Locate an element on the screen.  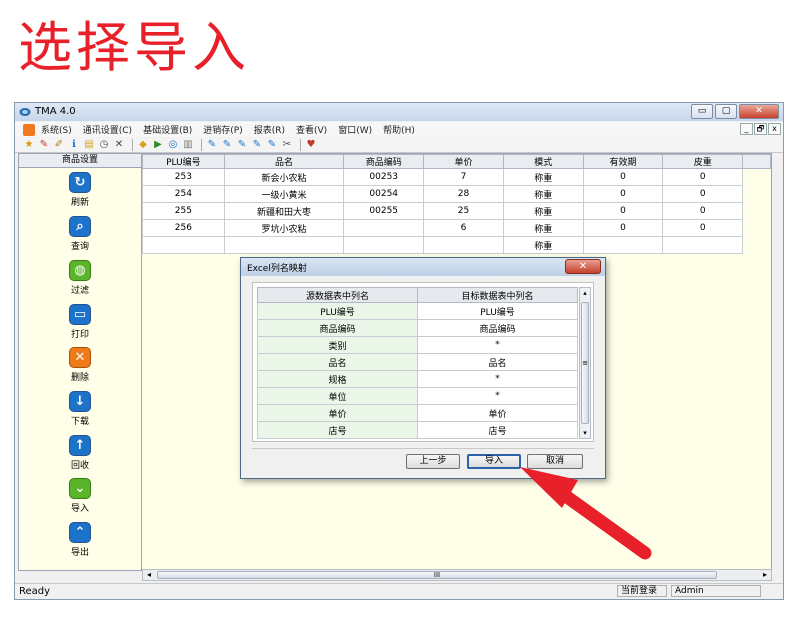
toolbar-report3-icon: ✎ is located at coordinates (242, 145).